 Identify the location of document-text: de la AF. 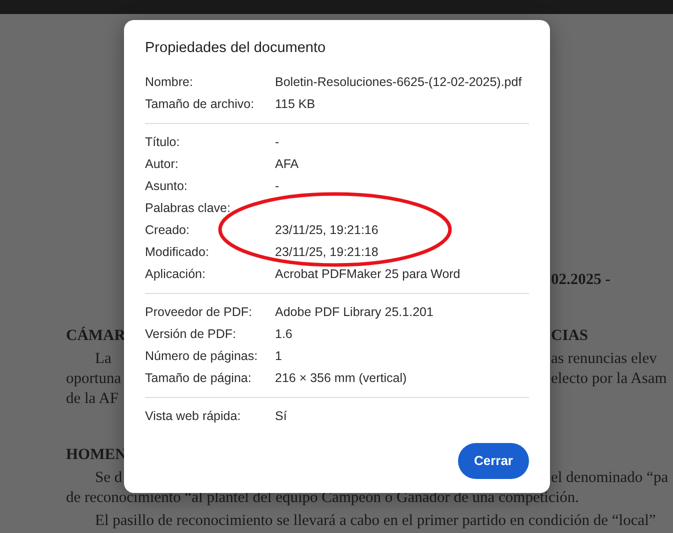
(92, 399).